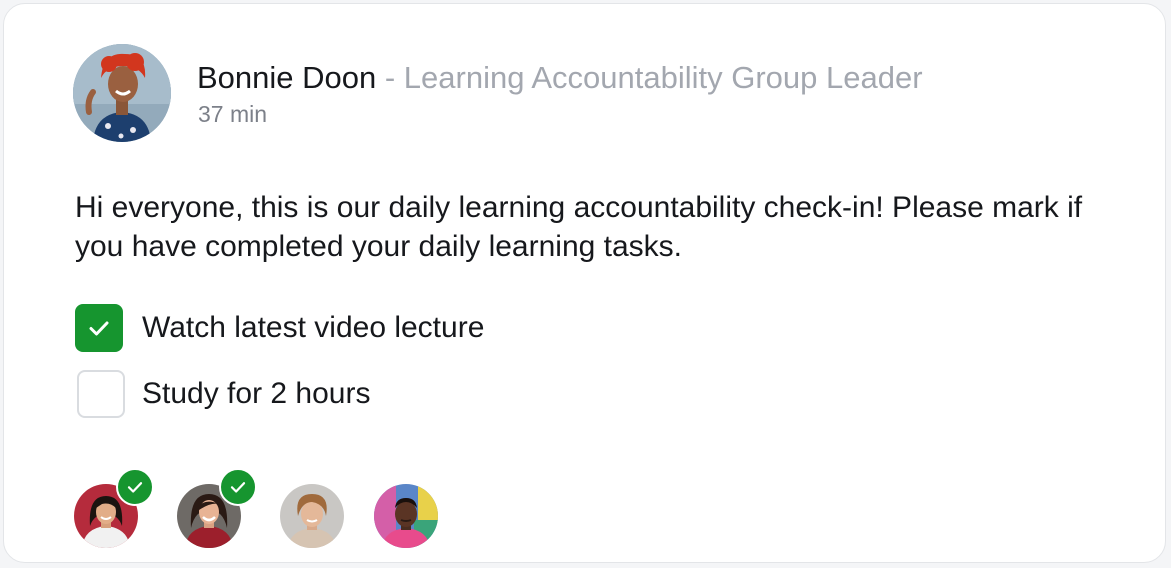 Image resolution: width=1171 pixels, height=568 pixels. What do you see at coordinates (256, 393) in the screenshot?
I see `task-label: Study for 2 hours` at bounding box center [256, 393].